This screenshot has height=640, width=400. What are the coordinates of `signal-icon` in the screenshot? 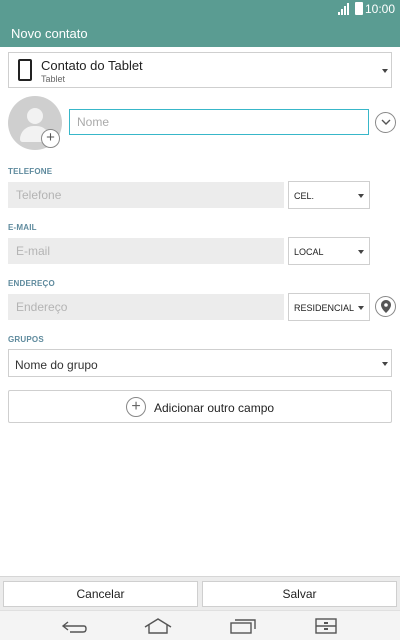 It's located at (343, 9).